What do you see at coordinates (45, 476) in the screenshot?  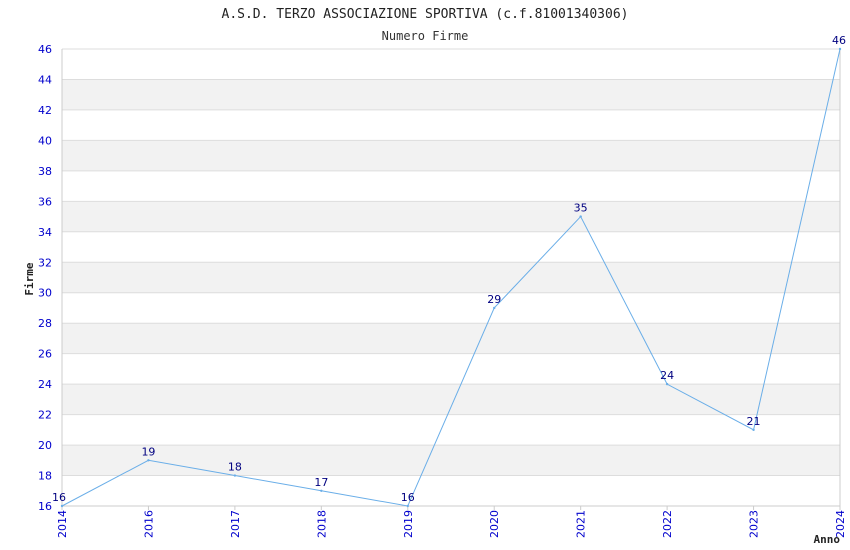 I see `y-tick-label: 18` at bounding box center [45, 476].